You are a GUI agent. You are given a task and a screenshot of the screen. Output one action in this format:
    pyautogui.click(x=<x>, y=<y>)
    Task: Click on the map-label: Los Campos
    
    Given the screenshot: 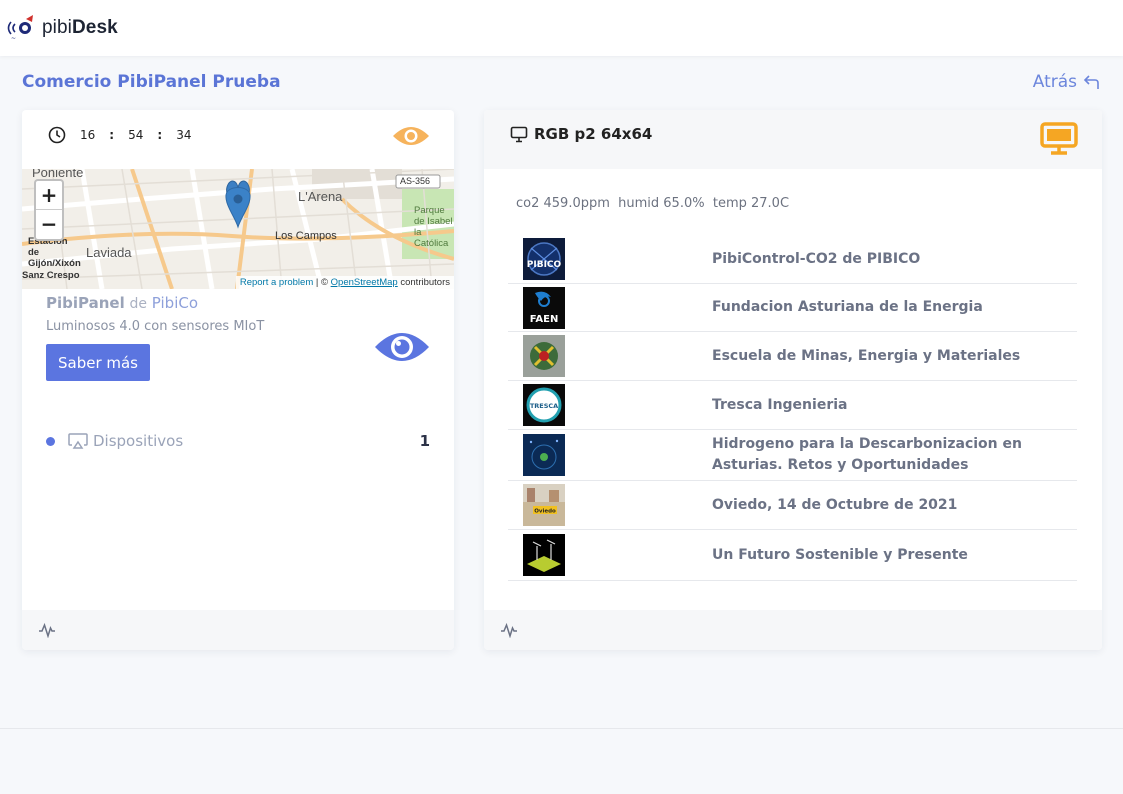 What is the action you would take?
    pyautogui.click(x=306, y=236)
    